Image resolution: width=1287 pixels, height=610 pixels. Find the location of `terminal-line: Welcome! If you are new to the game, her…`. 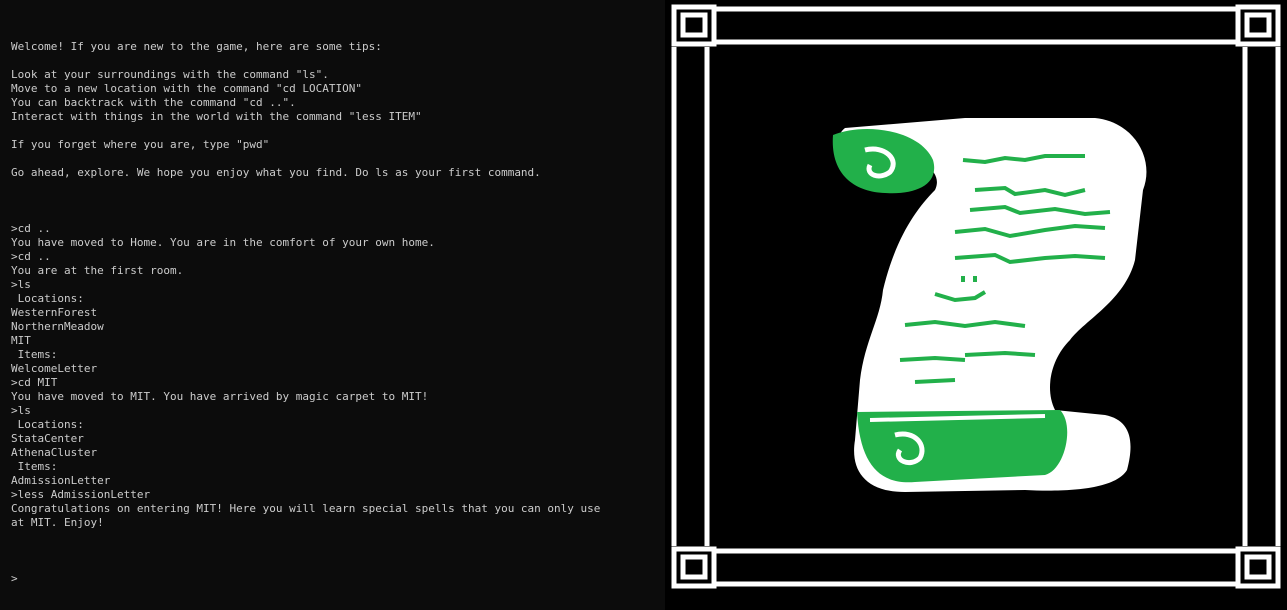

terminal-line: Welcome! If you are new to the game, her… is located at coordinates (196, 46).